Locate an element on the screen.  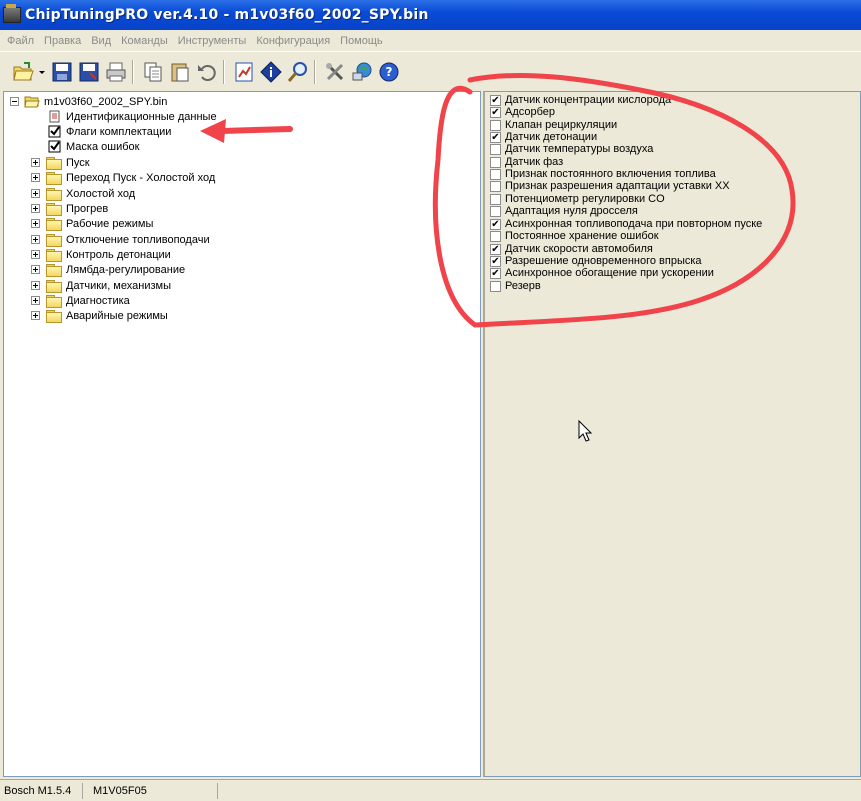
menu-configuration: Конфигурация is located at coordinates (293, 41).